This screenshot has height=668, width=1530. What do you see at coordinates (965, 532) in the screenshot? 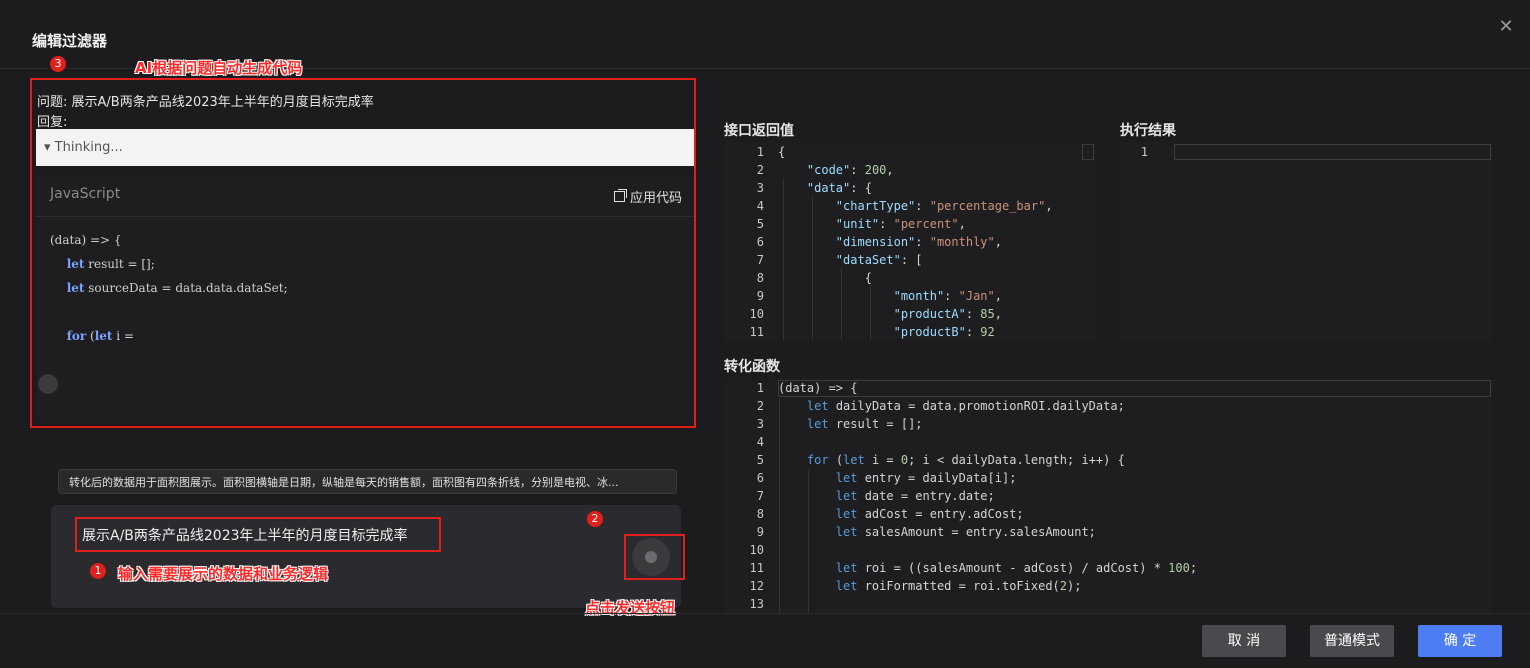
I see `code-line: let salesAmount = entry.salesAmount;` at bounding box center [965, 532].